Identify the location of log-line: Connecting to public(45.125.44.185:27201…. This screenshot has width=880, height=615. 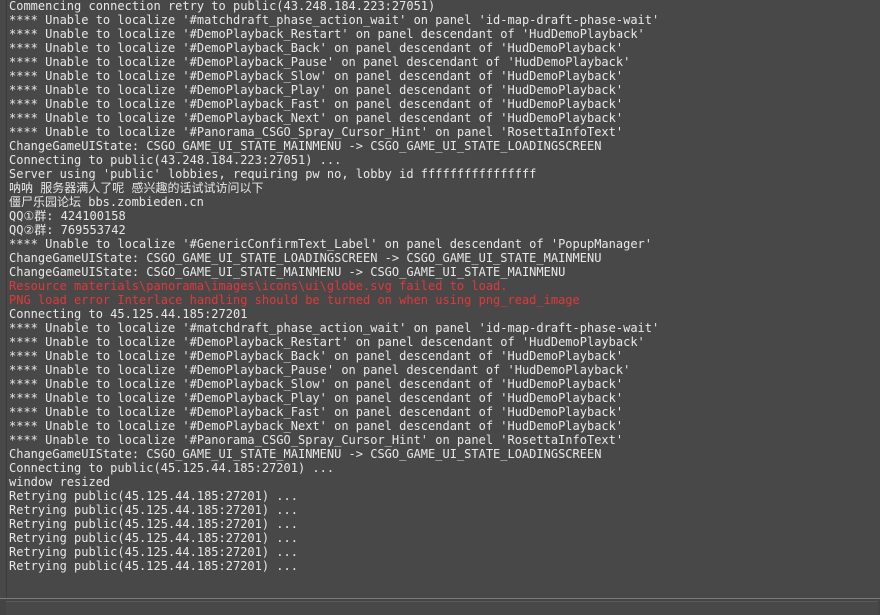
(172, 468).